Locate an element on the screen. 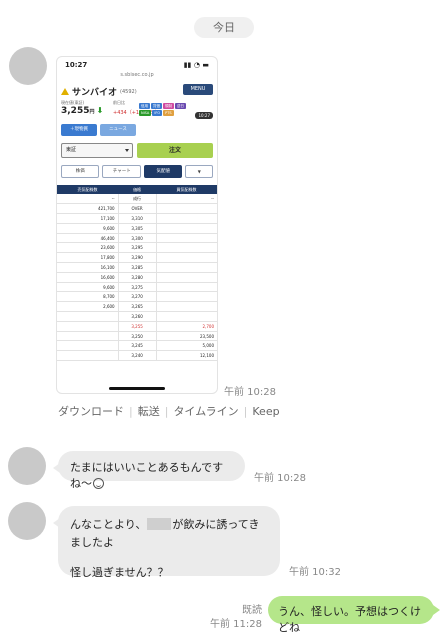 The height and width of the screenshot is (640, 446). board-row: 46,400 3,300 is located at coordinates (137, 238).